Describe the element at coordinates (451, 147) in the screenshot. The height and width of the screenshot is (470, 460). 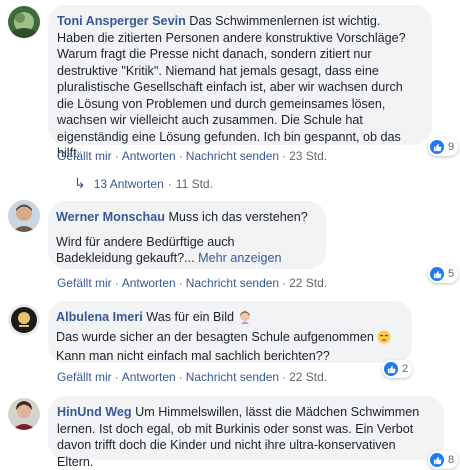
I see `reaction-number: 9` at that location.